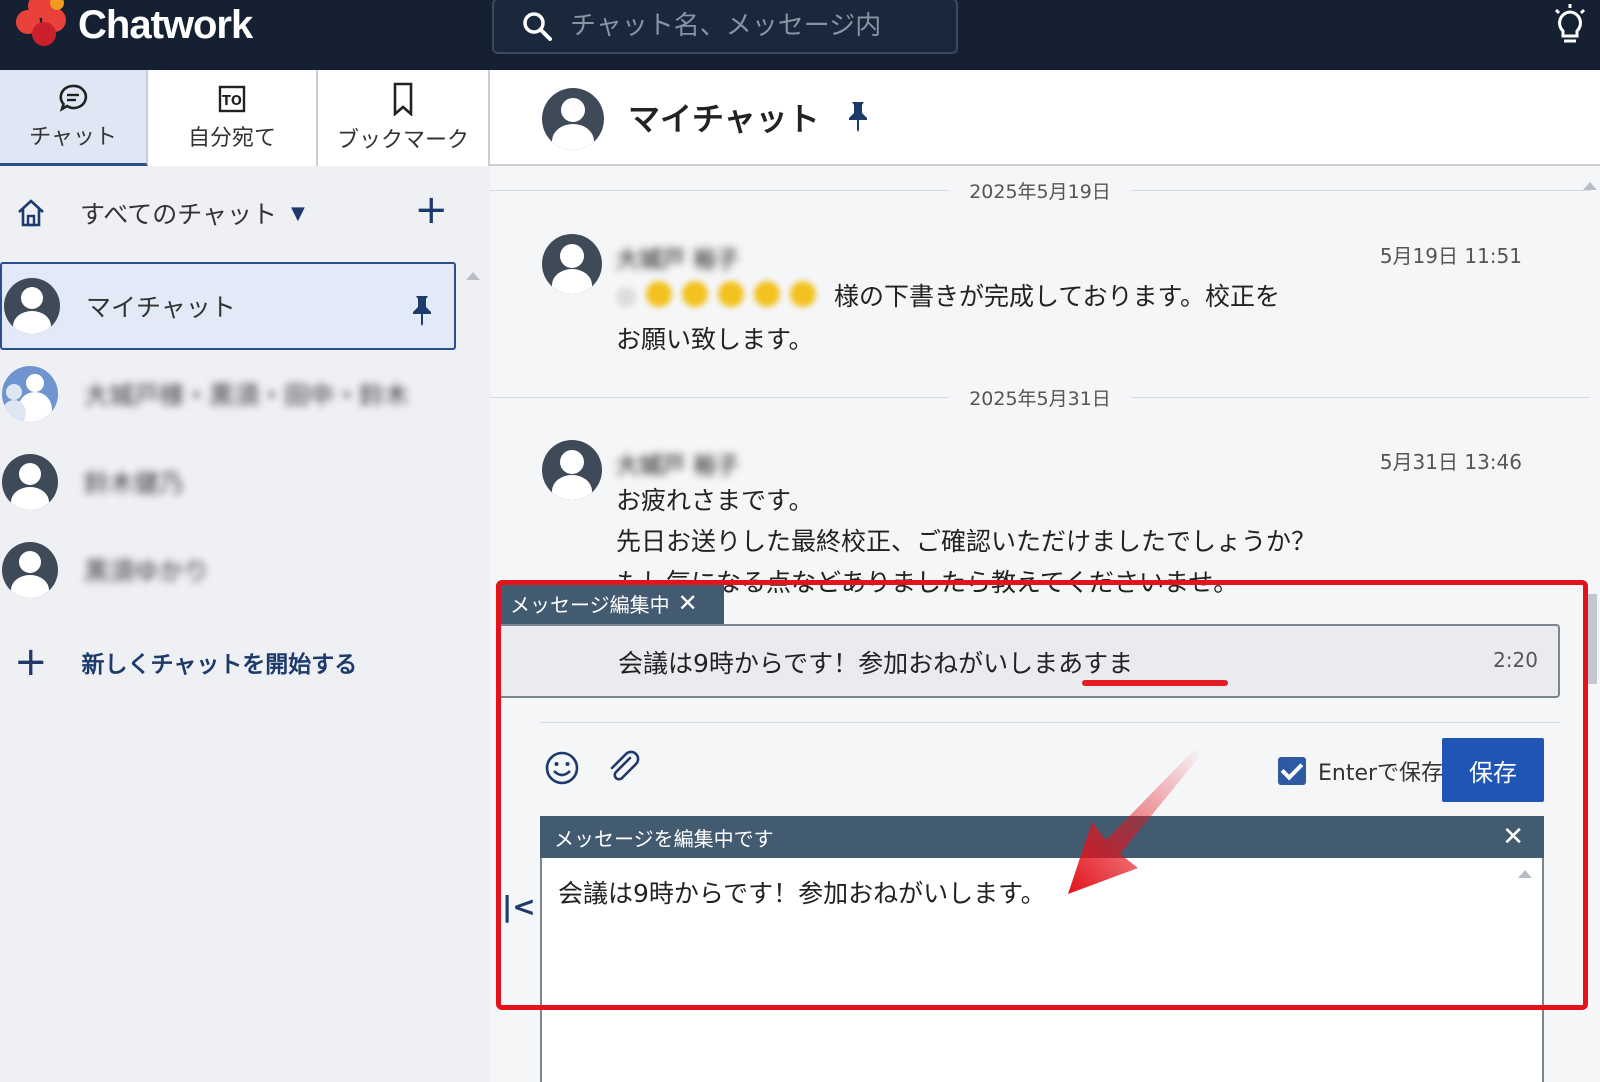 This screenshot has width=1600, height=1082. I want to click on editing-status-label: メッセージを編集中です, so click(664, 838).